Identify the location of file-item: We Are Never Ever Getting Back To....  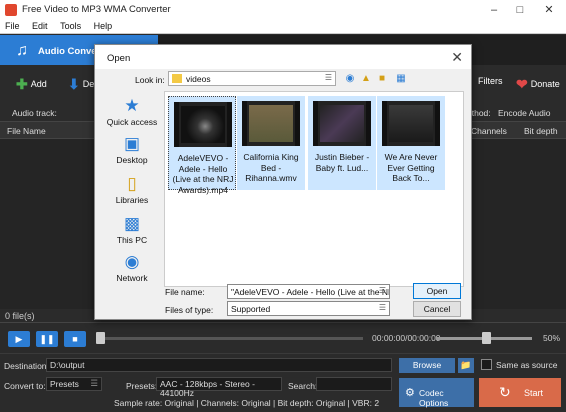
(411, 143).